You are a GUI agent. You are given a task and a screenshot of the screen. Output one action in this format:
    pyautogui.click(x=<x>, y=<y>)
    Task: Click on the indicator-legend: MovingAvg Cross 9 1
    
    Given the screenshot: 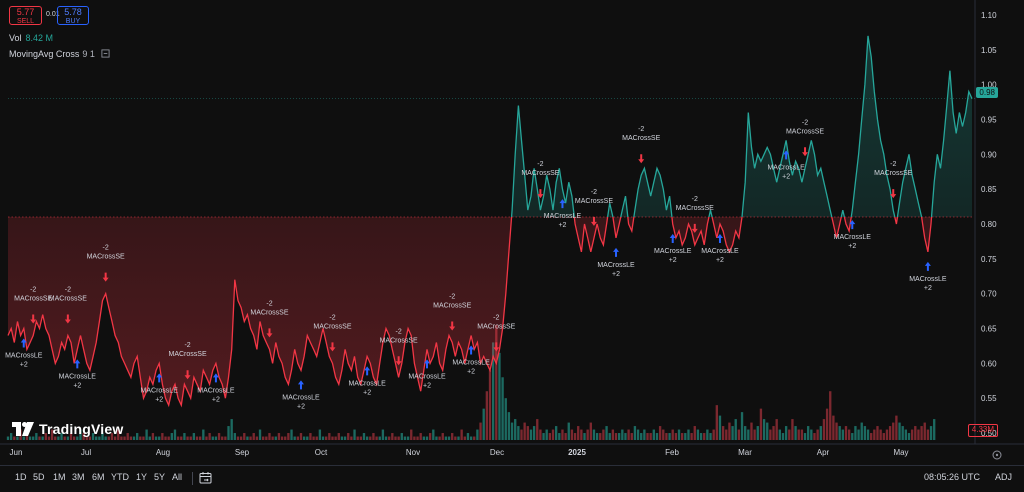 What is the action you would take?
    pyautogui.click(x=59, y=54)
    